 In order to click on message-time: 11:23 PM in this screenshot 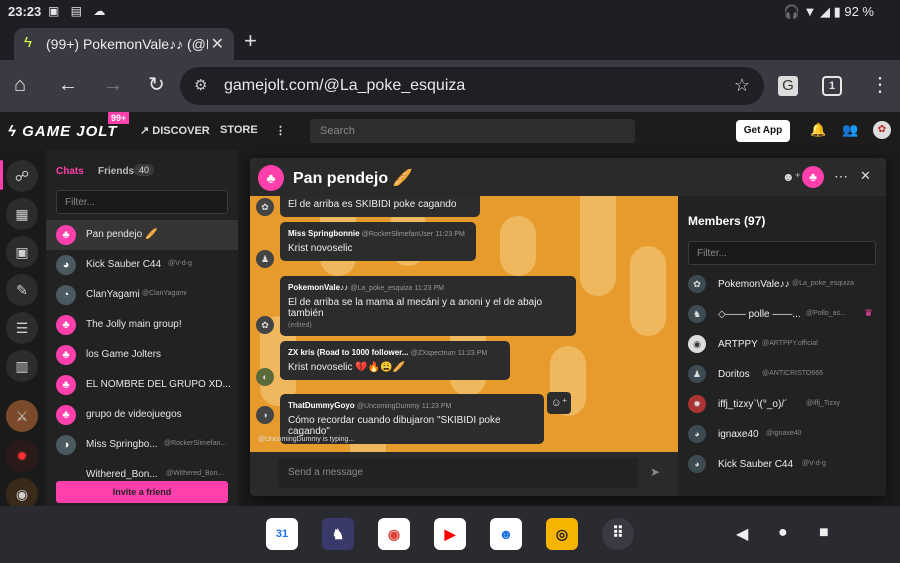, I will do `click(429, 288)`.